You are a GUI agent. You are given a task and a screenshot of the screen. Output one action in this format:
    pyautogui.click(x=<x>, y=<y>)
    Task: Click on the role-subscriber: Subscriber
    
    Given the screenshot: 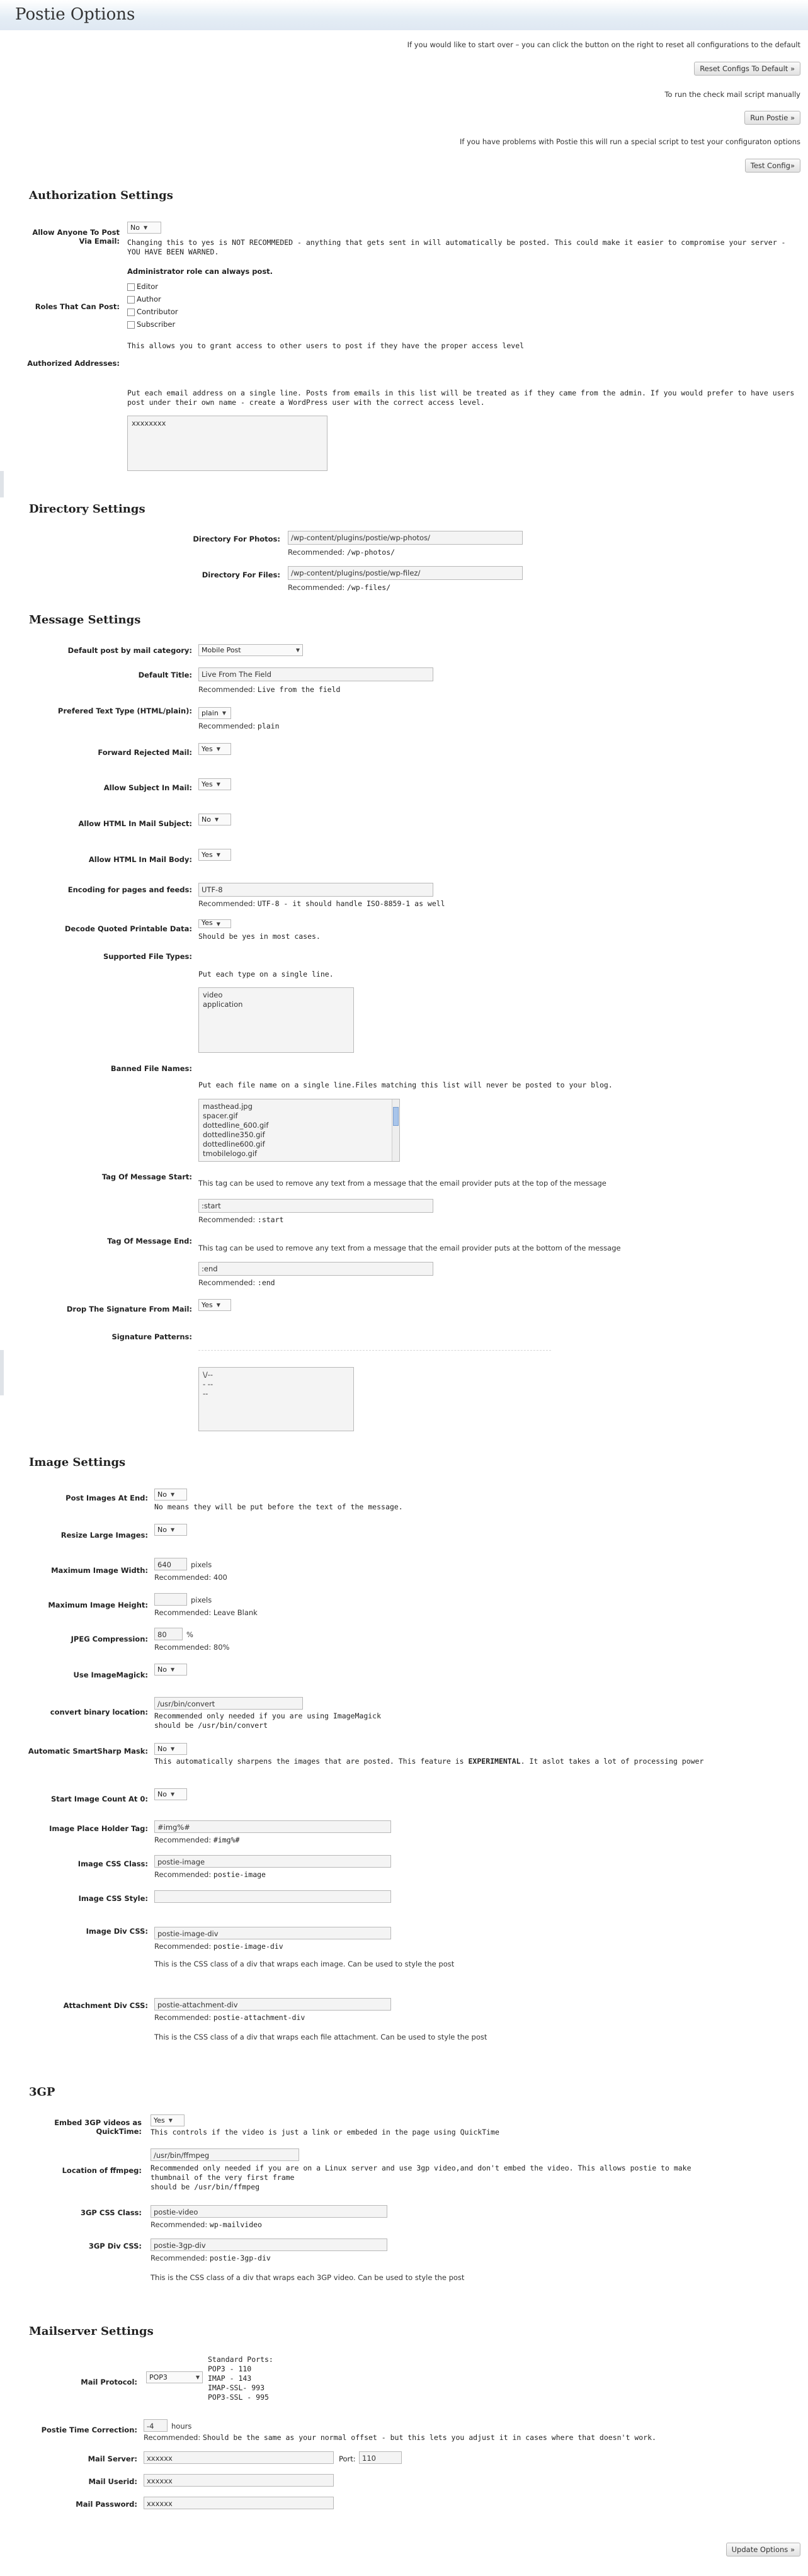 What is the action you would take?
    pyautogui.click(x=152, y=324)
    